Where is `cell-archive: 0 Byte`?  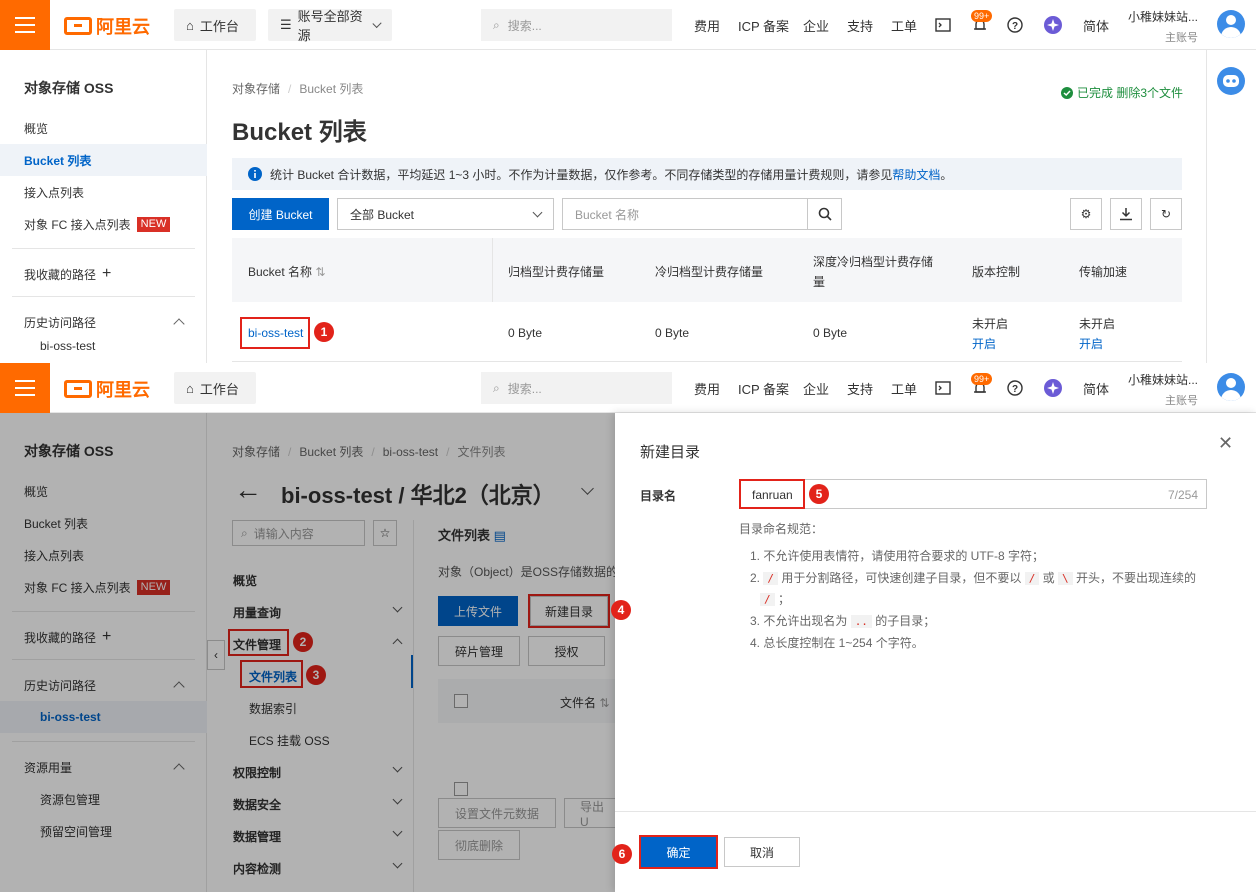
cell-archive: 0 Byte is located at coordinates (525, 333).